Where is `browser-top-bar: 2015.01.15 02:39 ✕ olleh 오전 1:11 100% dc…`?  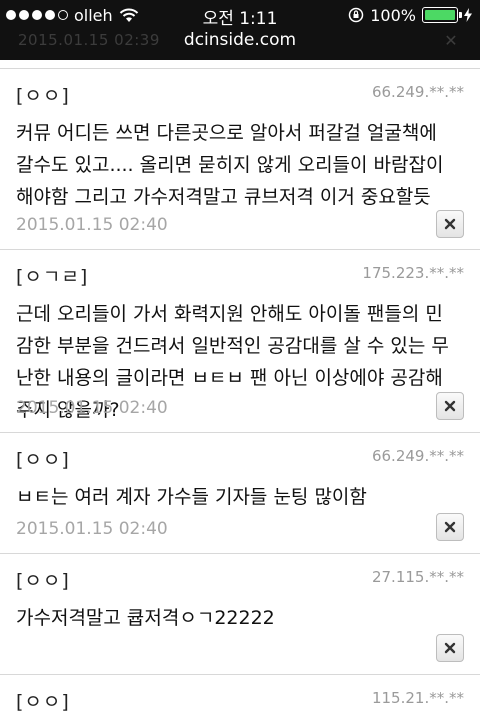 browser-top-bar: 2015.01.15 02:39 ✕ olleh 오전 1:11 100% dc… is located at coordinates (240, 30).